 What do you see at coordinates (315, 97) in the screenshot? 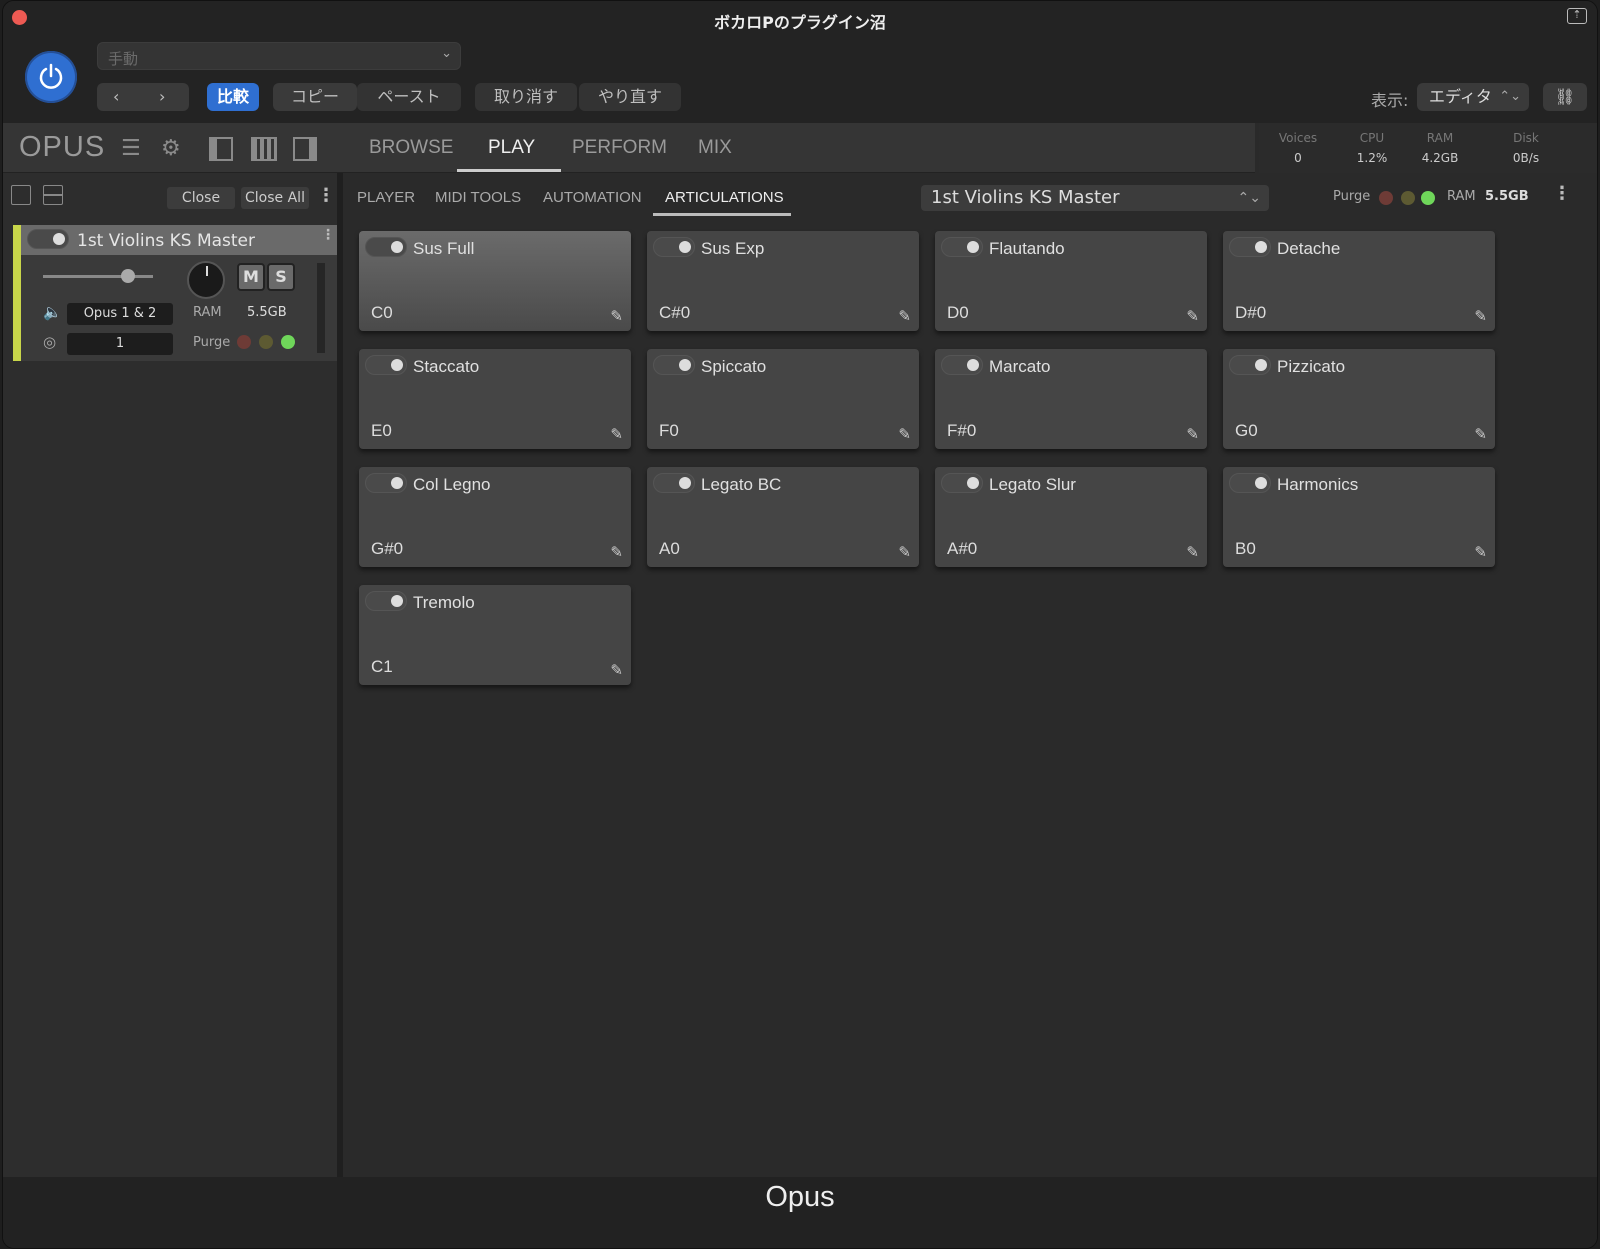
I see `copy-button: コピー` at bounding box center [315, 97].